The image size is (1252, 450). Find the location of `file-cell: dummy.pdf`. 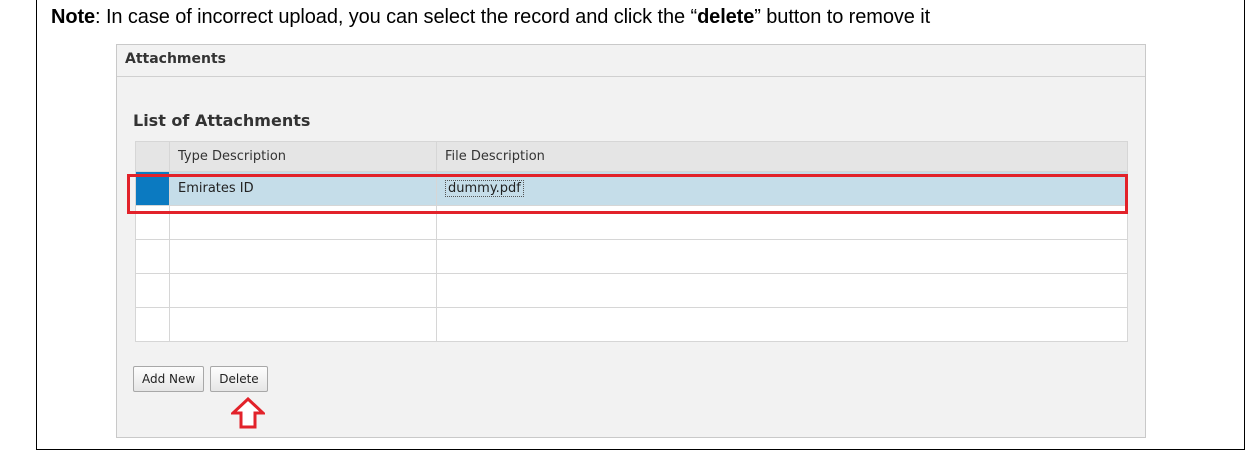

file-cell: dummy.pdf is located at coordinates (782, 188).